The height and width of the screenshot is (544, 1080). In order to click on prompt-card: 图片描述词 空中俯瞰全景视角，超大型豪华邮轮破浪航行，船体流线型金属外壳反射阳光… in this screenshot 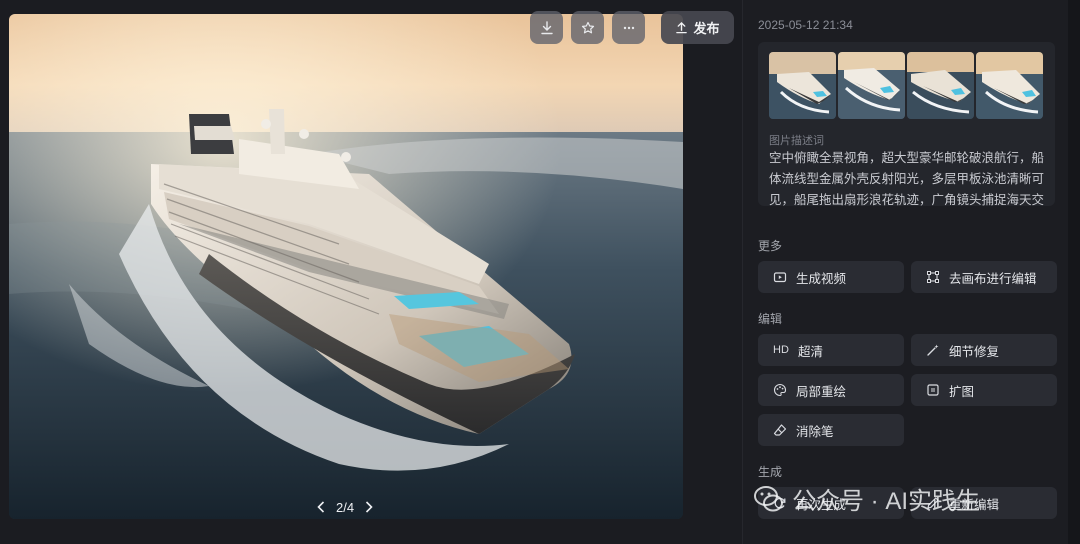, I will do `click(906, 124)`.